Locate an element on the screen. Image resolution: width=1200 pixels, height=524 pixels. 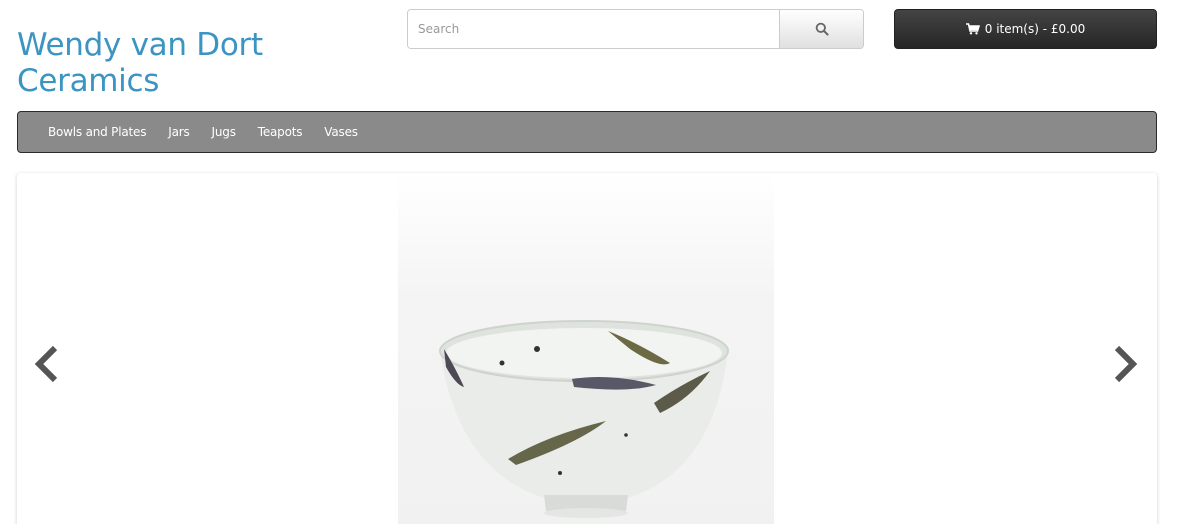
cart-total: 0 item(s) - £0.00 is located at coordinates (1035, 29).